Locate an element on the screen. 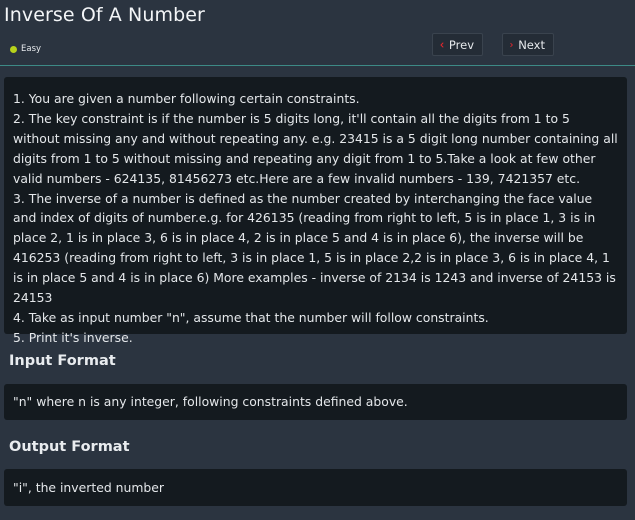 The height and width of the screenshot is (520, 635). prev-button: Prev is located at coordinates (457, 44).